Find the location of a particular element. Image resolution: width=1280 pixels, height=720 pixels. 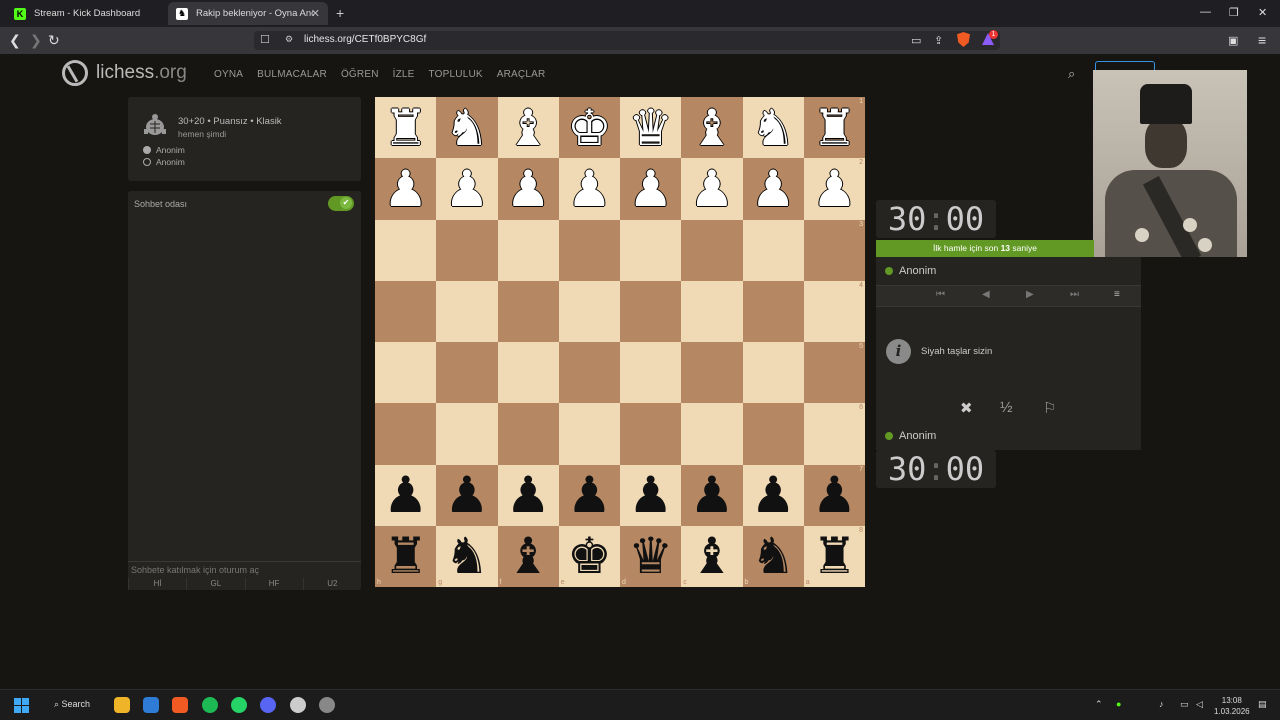

board-square: ♜ h is located at coordinates (406, 556).